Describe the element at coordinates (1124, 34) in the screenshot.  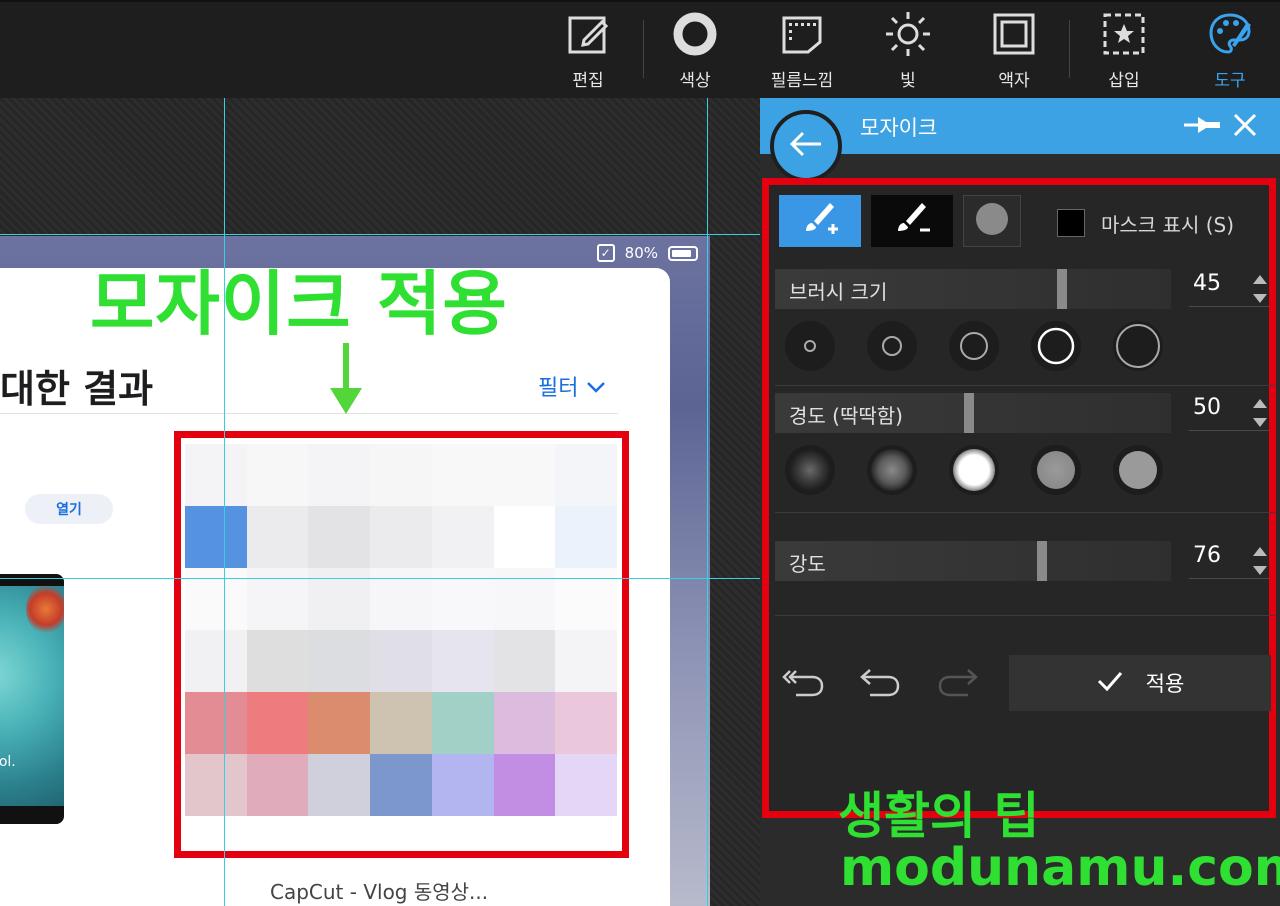
I see `insert-star-icon` at that location.